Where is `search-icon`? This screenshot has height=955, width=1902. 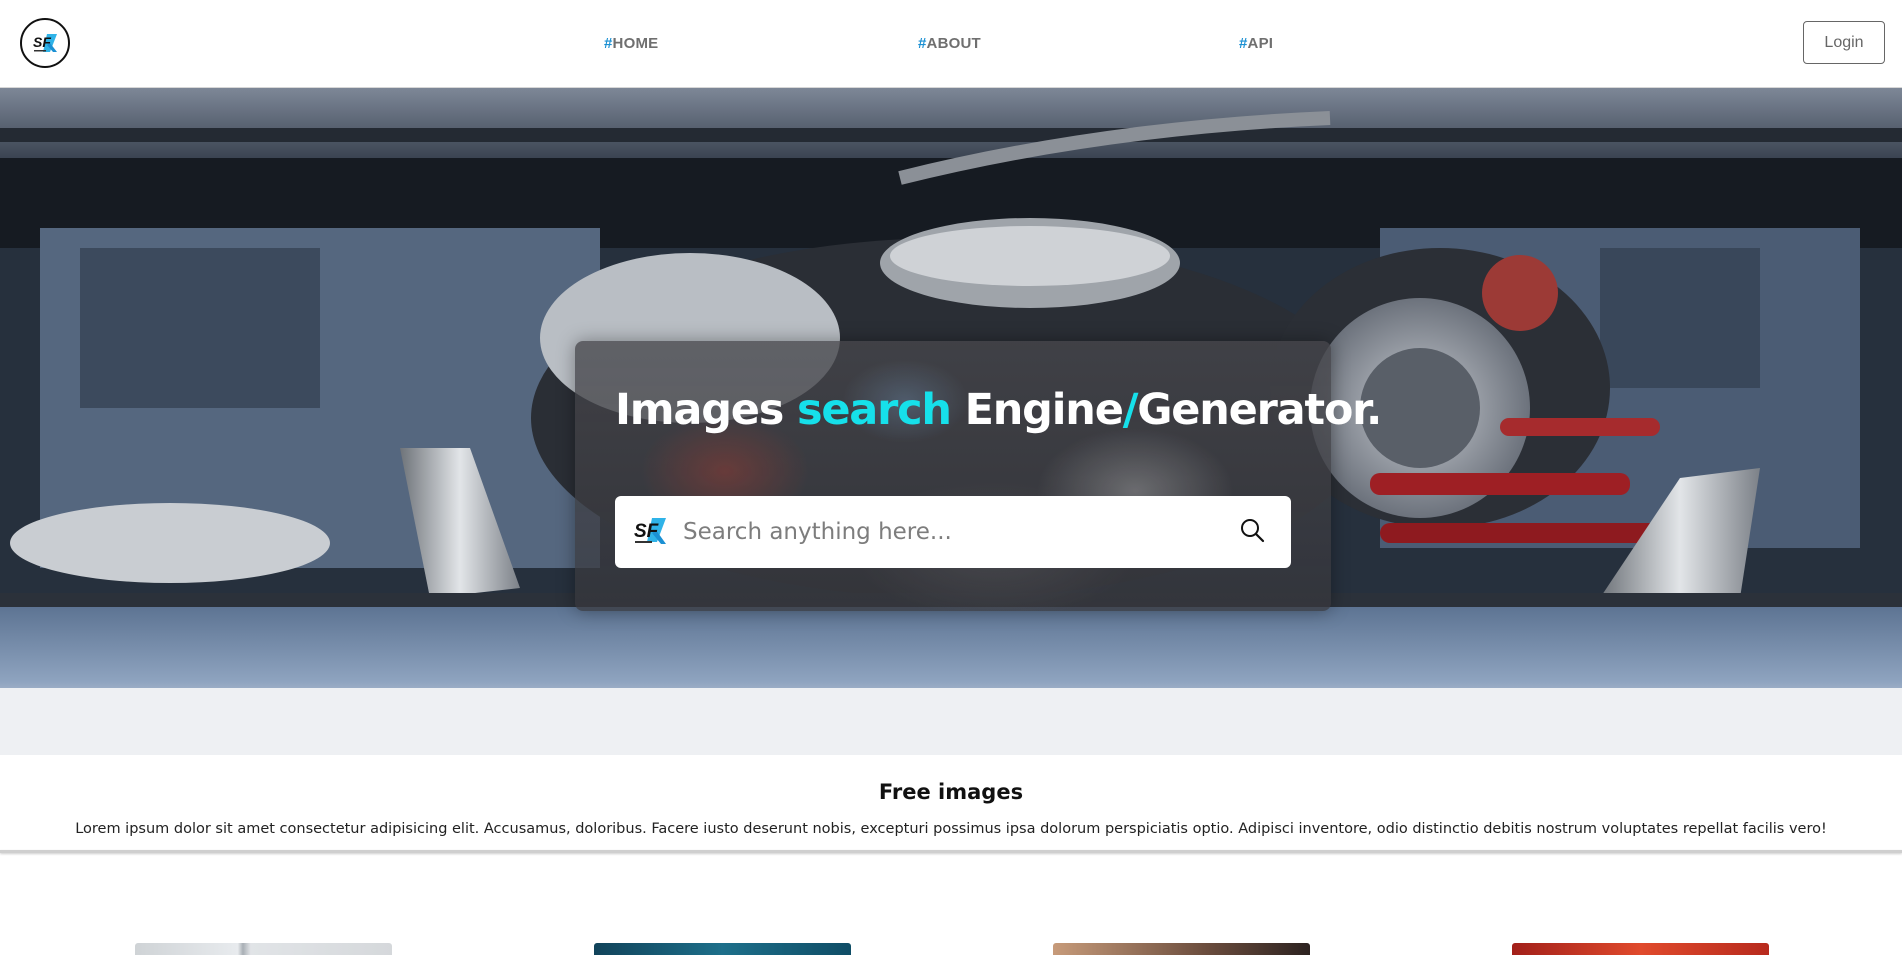
search-icon is located at coordinates (1252, 531).